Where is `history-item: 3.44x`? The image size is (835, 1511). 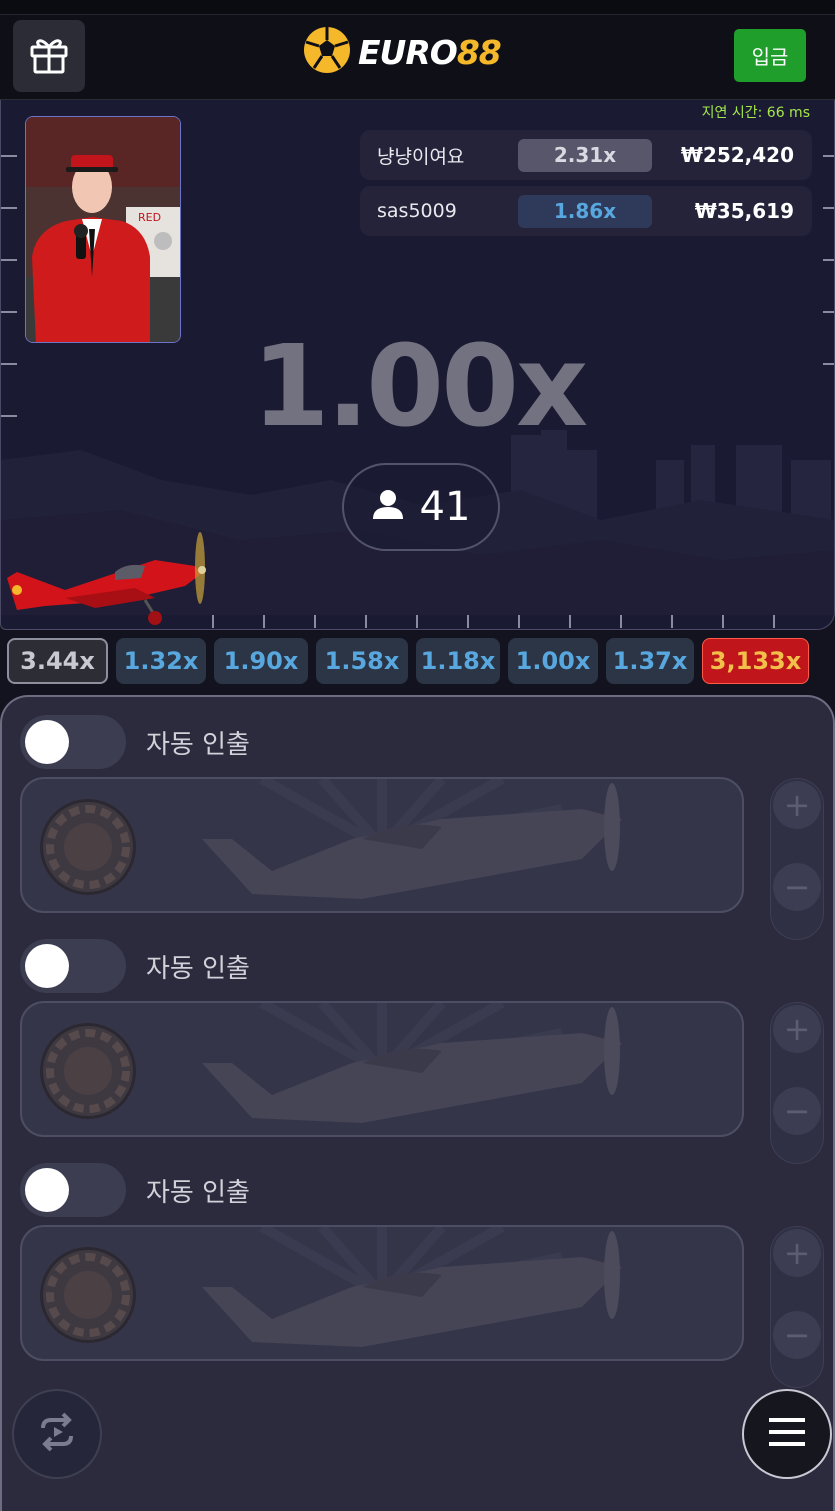 history-item: 3.44x is located at coordinates (57, 661).